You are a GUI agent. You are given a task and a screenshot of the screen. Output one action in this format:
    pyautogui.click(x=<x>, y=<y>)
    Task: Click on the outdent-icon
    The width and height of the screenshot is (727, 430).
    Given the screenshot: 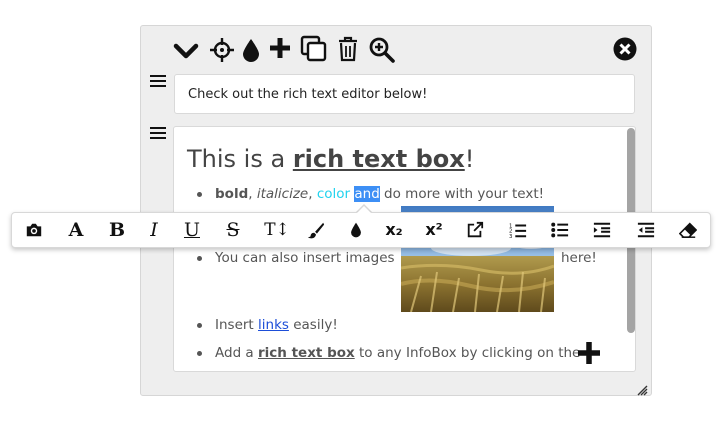 What is the action you would take?
    pyautogui.click(x=646, y=230)
    